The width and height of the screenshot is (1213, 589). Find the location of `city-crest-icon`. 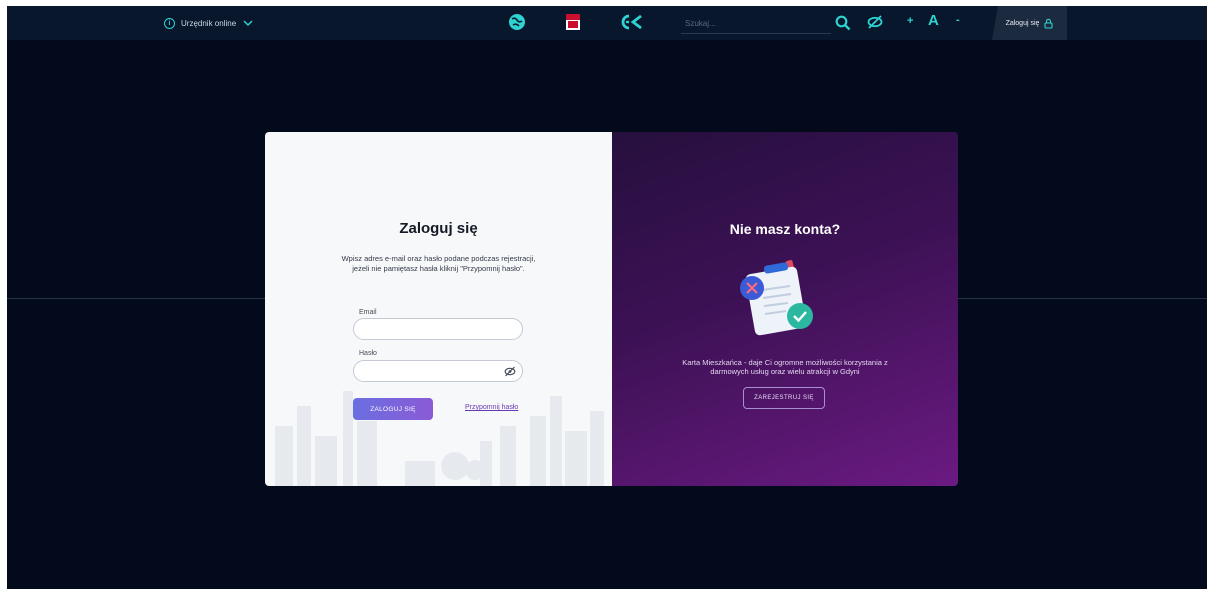

city-crest-icon is located at coordinates (573, 22).